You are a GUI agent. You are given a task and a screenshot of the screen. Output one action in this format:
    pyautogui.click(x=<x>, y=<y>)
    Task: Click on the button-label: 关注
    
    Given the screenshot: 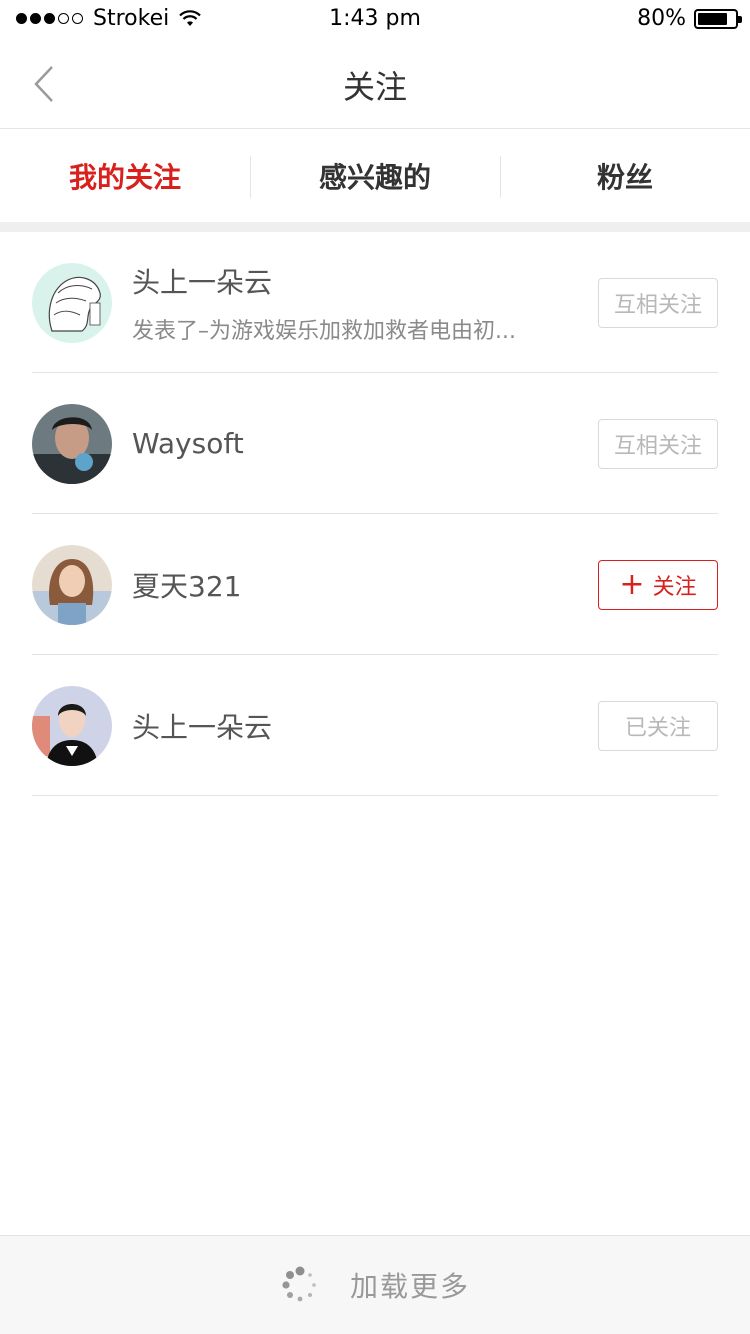 What is the action you would take?
    pyautogui.click(x=674, y=587)
    